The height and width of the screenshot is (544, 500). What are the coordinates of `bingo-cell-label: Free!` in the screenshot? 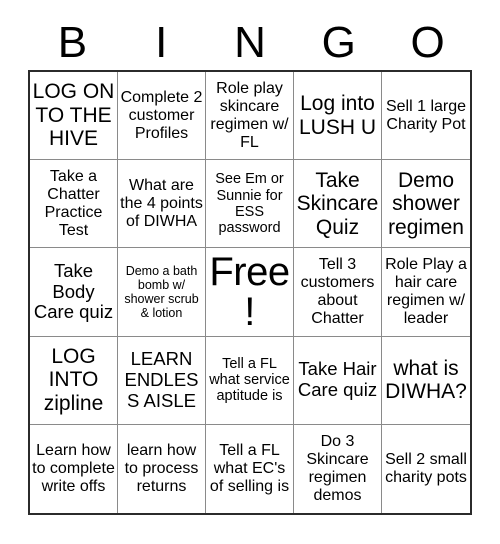 It's located at (249, 291).